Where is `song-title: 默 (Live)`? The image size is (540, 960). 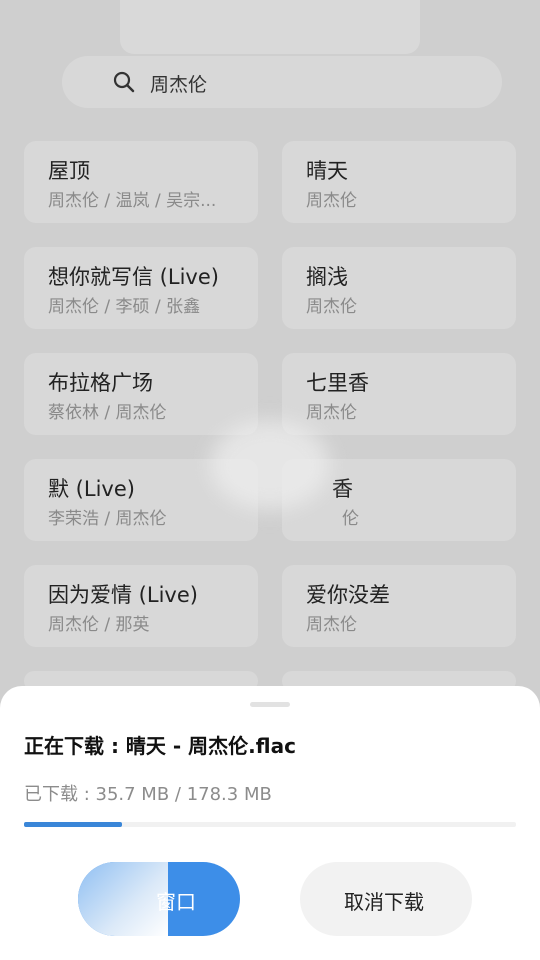 song-title: 默 (Live) is located at coordinates (91, 489).